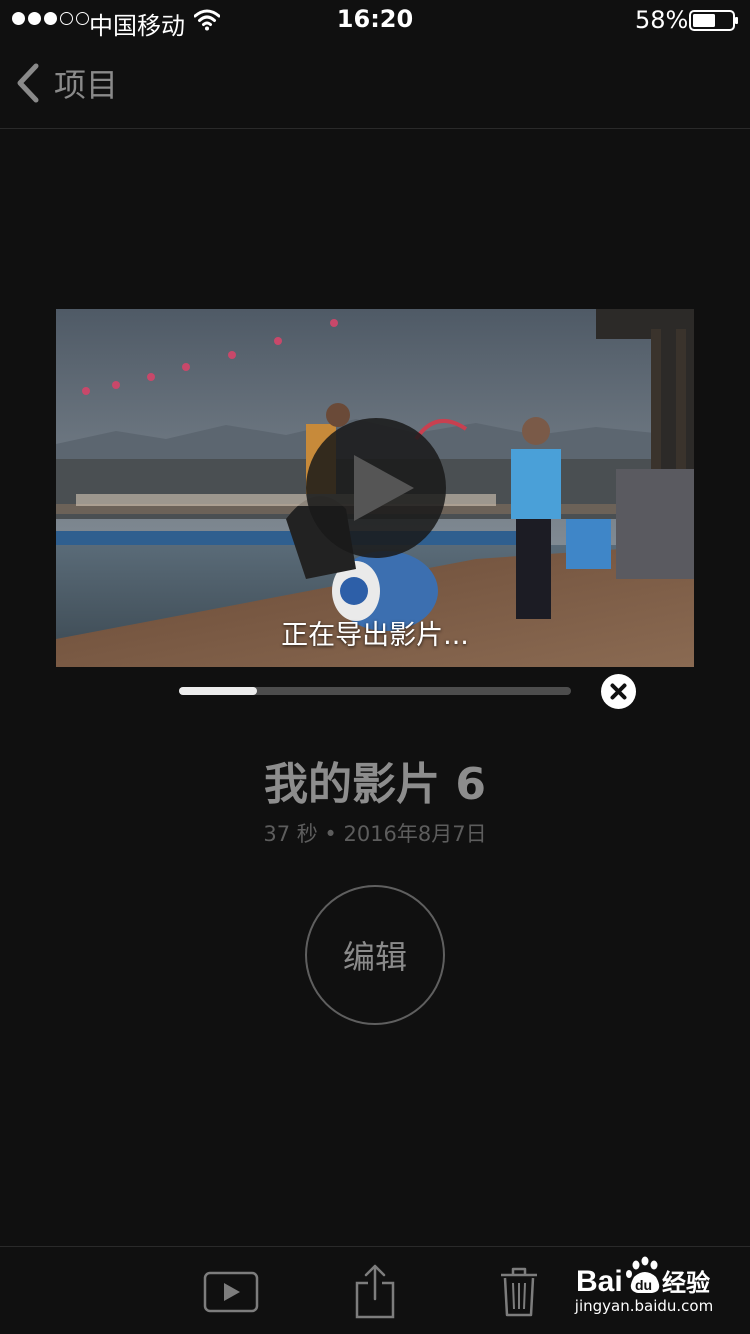  What do you see at coordinates (375, 20) in the screenshot?
I see `status-bar: 中国移动 16:20 58%` at bounding box center [375, 20].